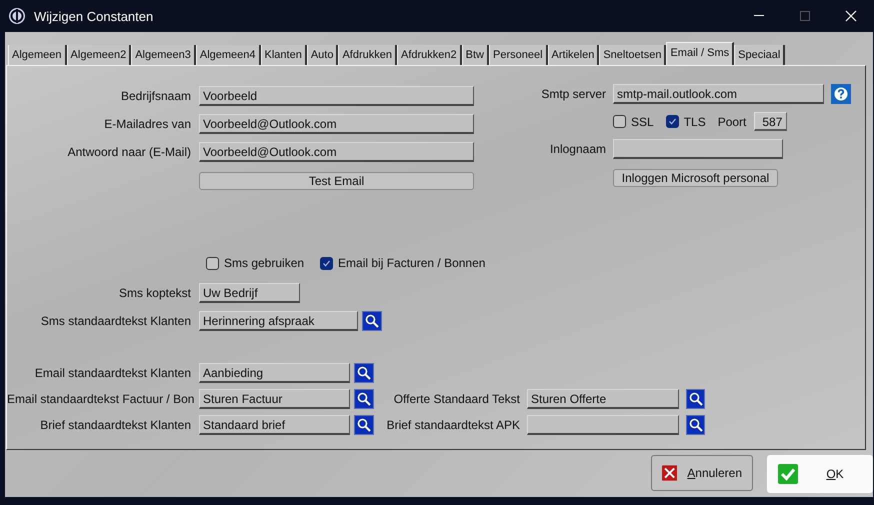  What do you see at coordinates (322, 55) in the screenshot?
I see `tab: Auto` at bounding box center [322, 55].